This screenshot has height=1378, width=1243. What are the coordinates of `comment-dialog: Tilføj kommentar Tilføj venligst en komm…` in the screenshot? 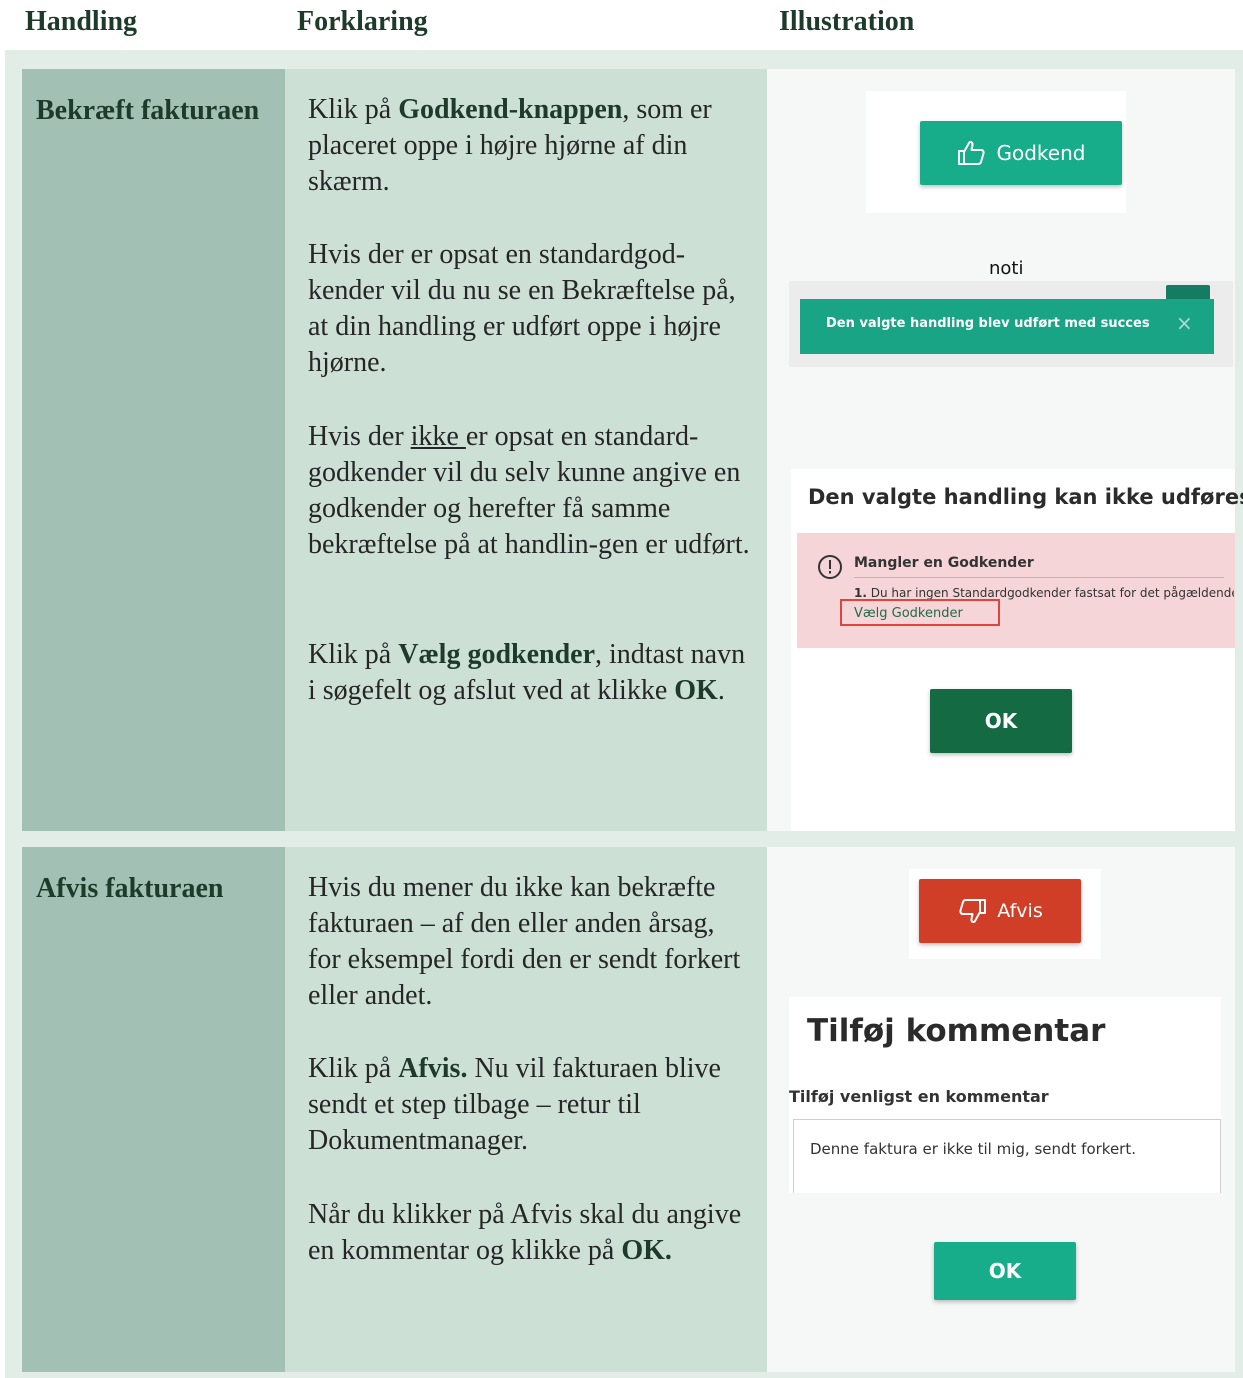 It's located at (1005, 1095).